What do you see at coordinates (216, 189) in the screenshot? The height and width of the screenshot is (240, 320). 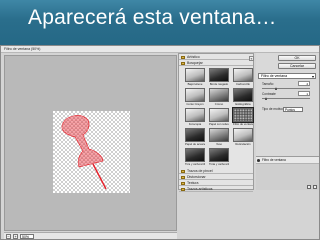 I see `section-stylize: Trazos artísticos` at bounding box center [216, 189].